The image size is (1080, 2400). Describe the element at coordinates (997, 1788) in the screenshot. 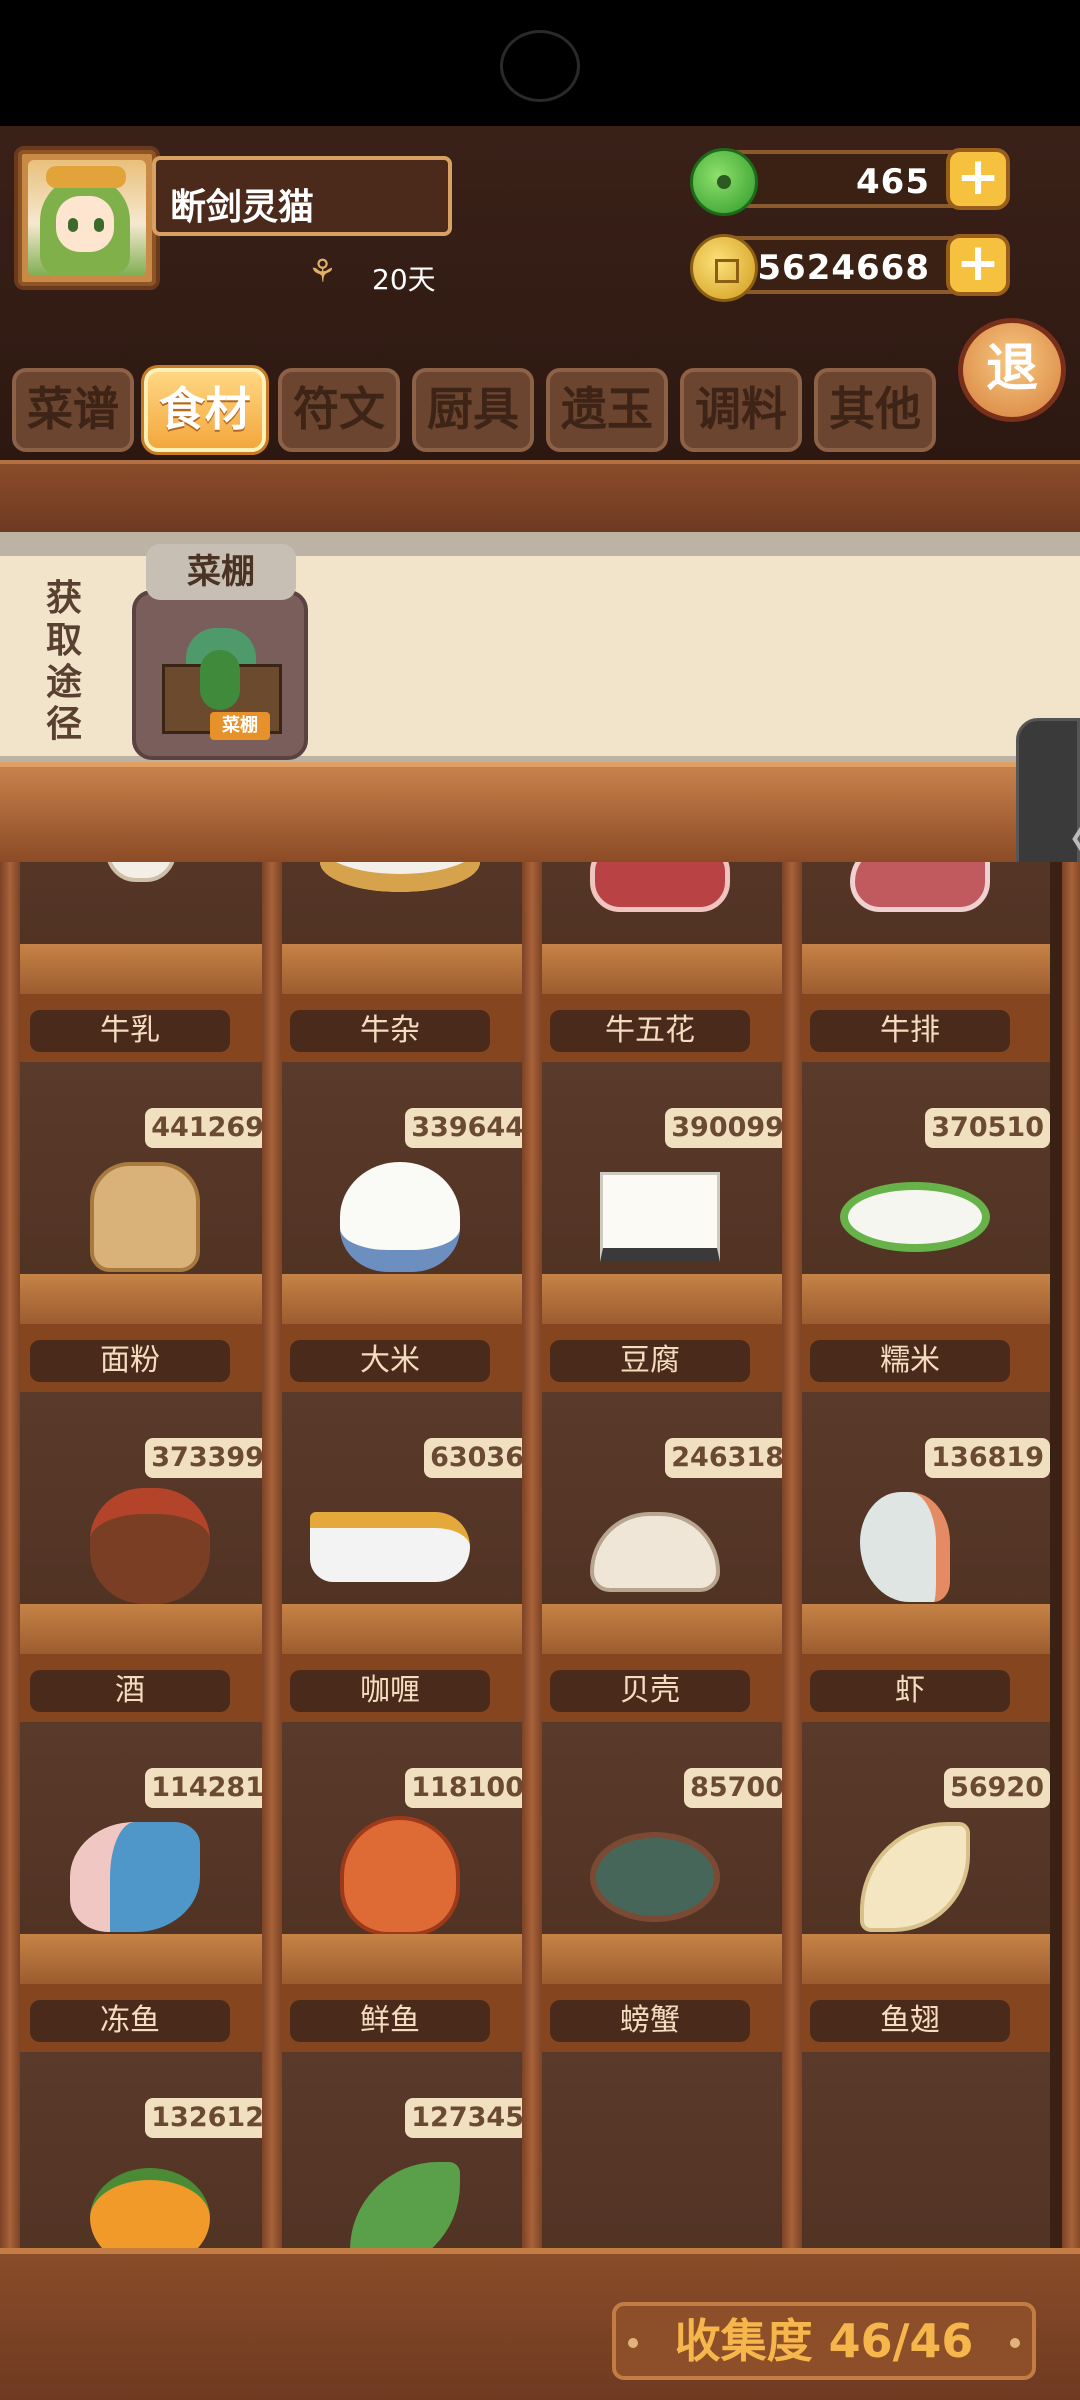

I see `item-count: 56920` at that location.